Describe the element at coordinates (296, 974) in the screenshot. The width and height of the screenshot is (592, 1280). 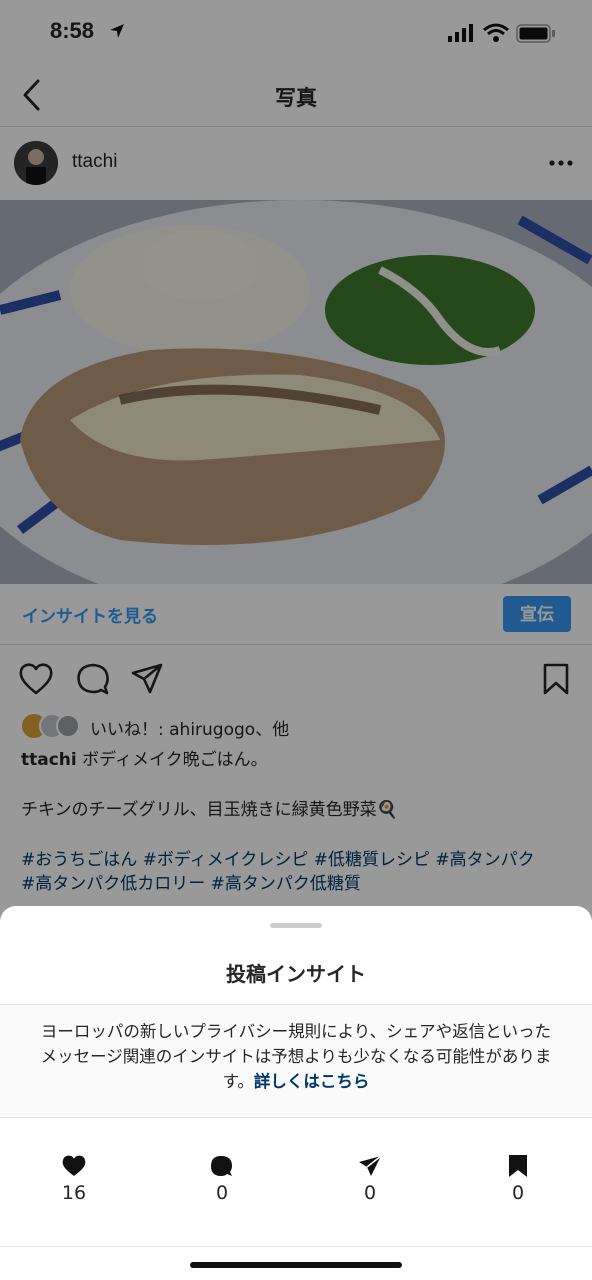
I see `sheet-title: 投稿インサイト` at that location.